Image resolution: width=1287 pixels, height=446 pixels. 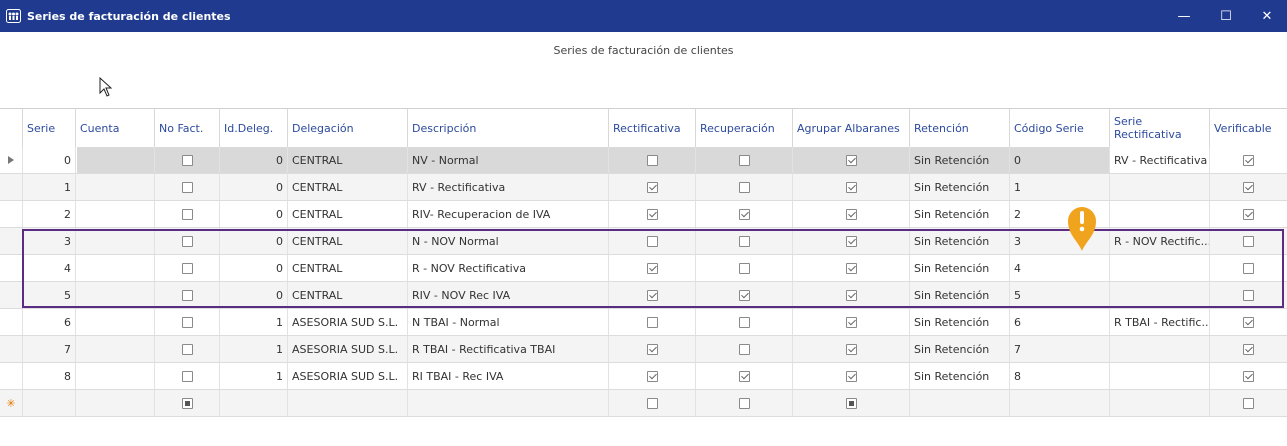 I want to click on column-header-delegacion: Delegación, so click(x=347, y=128).